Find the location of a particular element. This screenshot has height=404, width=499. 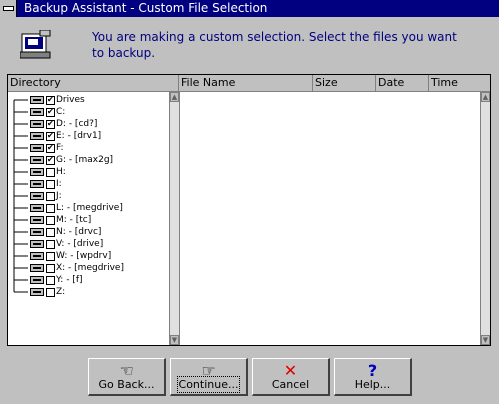

tree-item-label: Z: is located at coordinates (61, 292).